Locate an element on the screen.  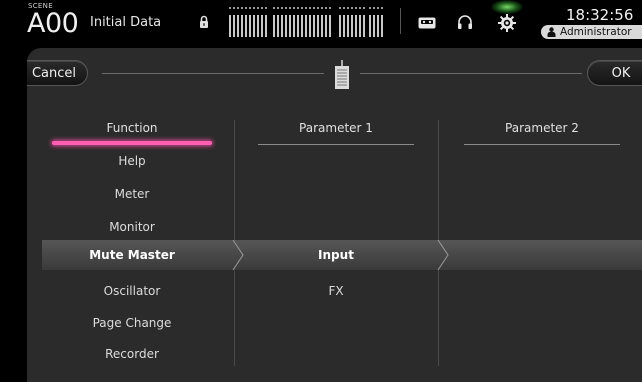
function-item-help: Help is located at coordinates (132, 161).